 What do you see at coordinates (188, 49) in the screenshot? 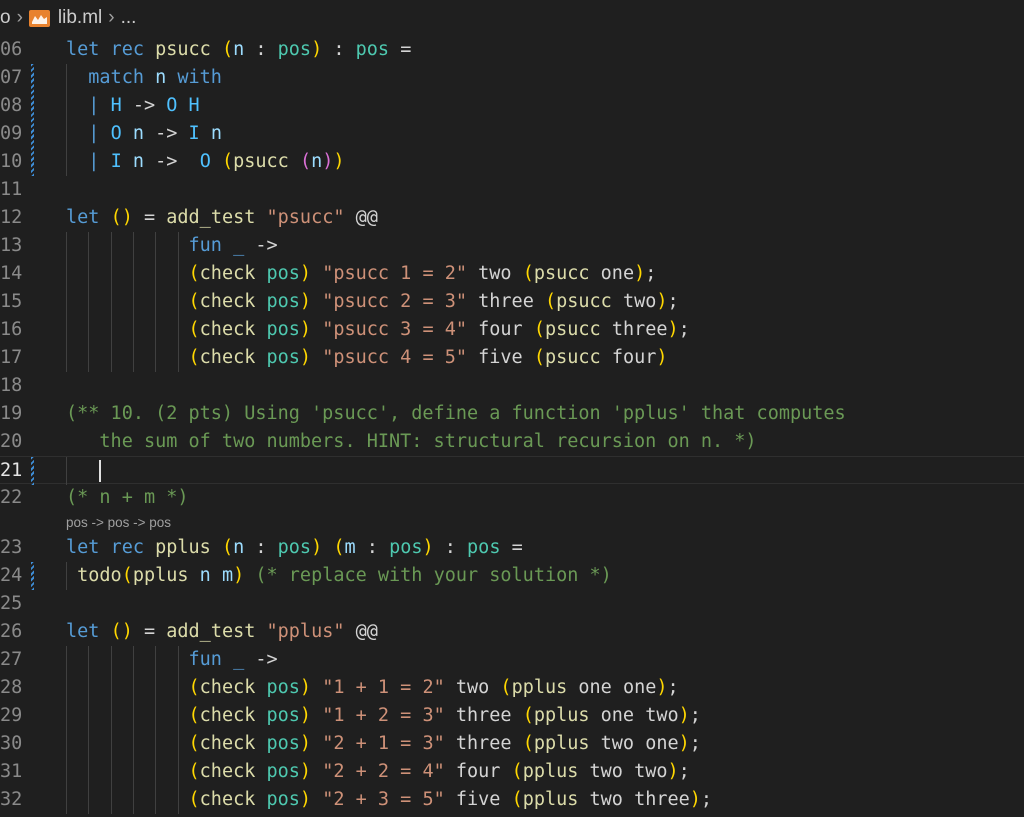
I see `code-token: psucc` at bounding box center [188, 49].